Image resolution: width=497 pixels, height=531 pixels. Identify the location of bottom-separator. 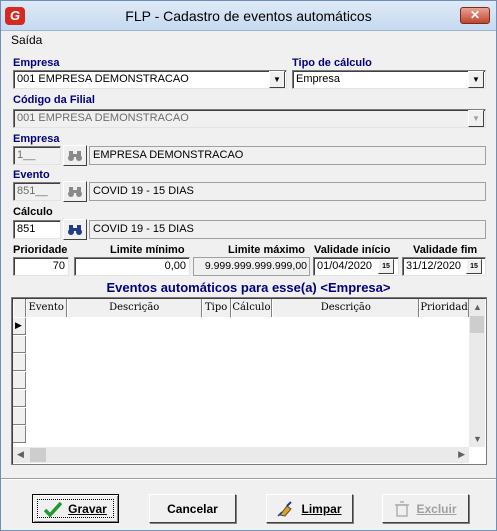
(248, 479).